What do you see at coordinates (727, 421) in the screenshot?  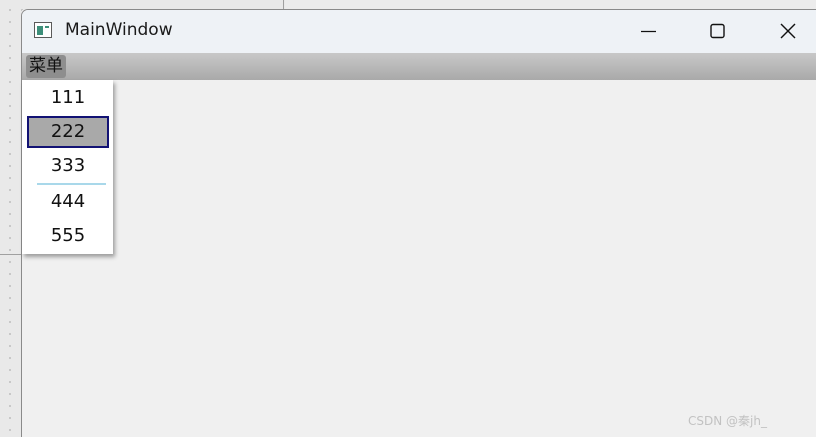 I see `watermark-text: CSDN @秦jh_` at bounding box center [727, 421].